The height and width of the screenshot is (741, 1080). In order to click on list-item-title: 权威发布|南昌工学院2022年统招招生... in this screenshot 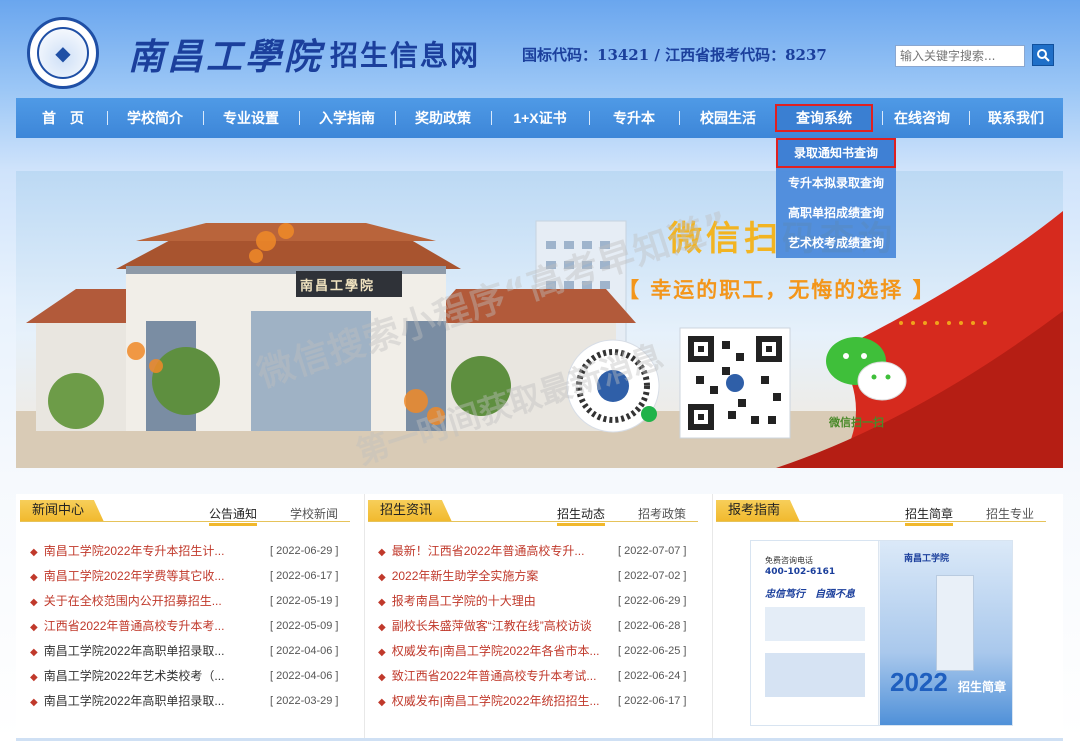, I will do `click(496, 701)`.